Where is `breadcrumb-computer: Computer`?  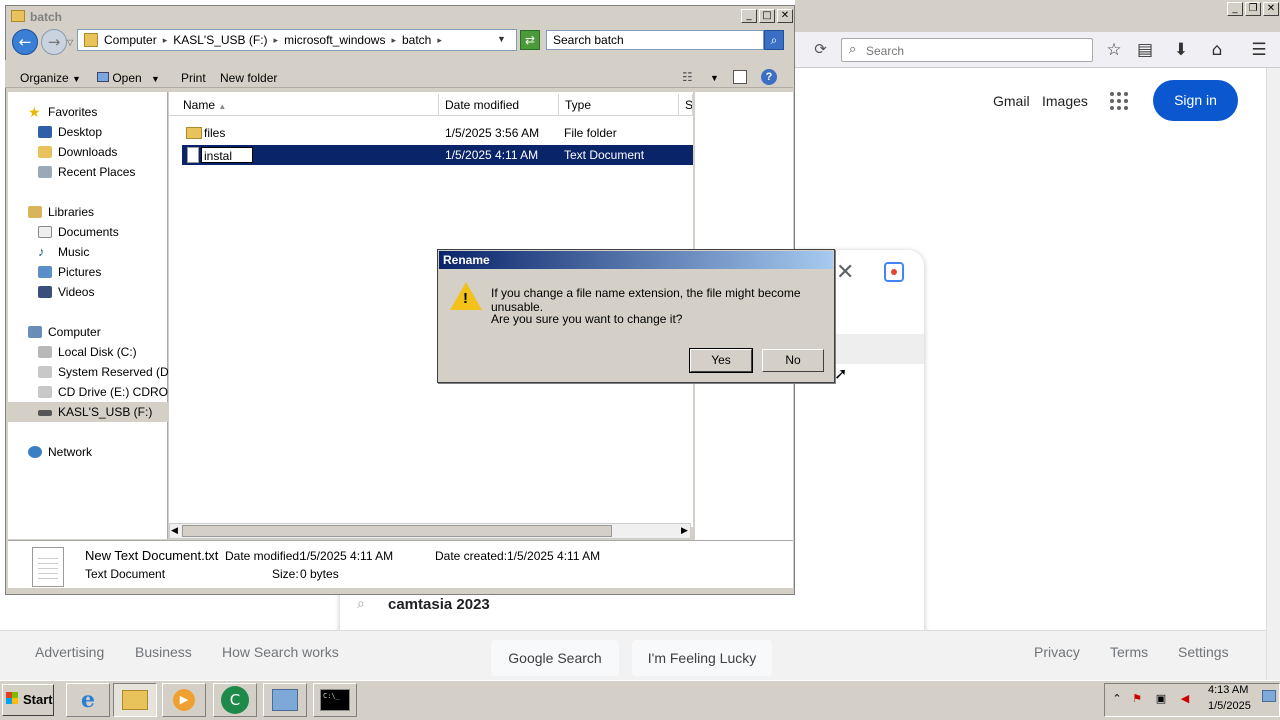
breadcrumb-computer: Computer is located at coordinates (130, 40).